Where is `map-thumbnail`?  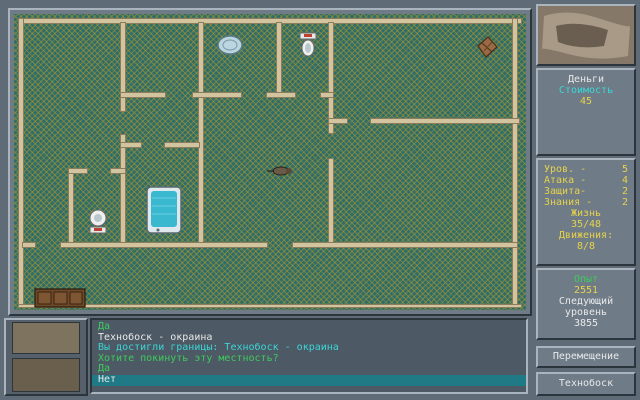
map-thumbnail is located at coordinates (586, 35).